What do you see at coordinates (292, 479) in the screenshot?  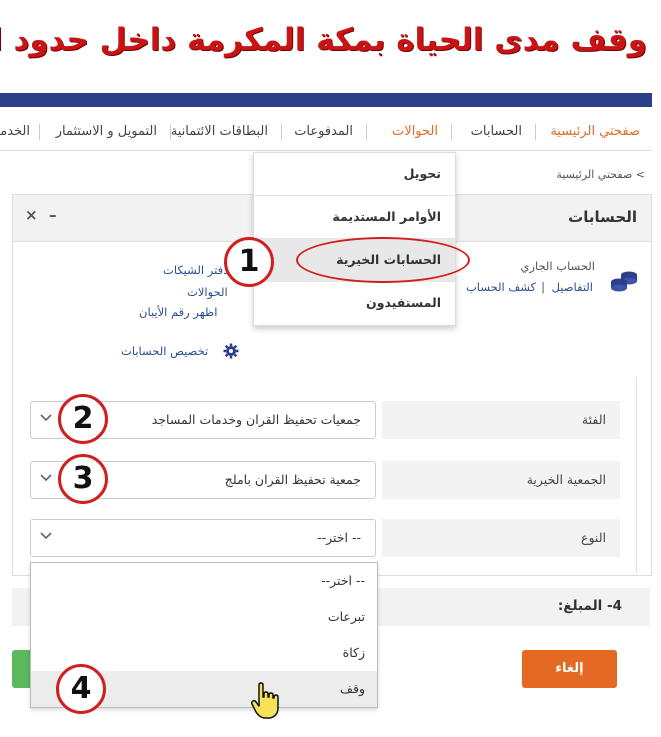 I see `charity-value: جمعية تحفيظ القران باملج` at bounding box center [292, 479].